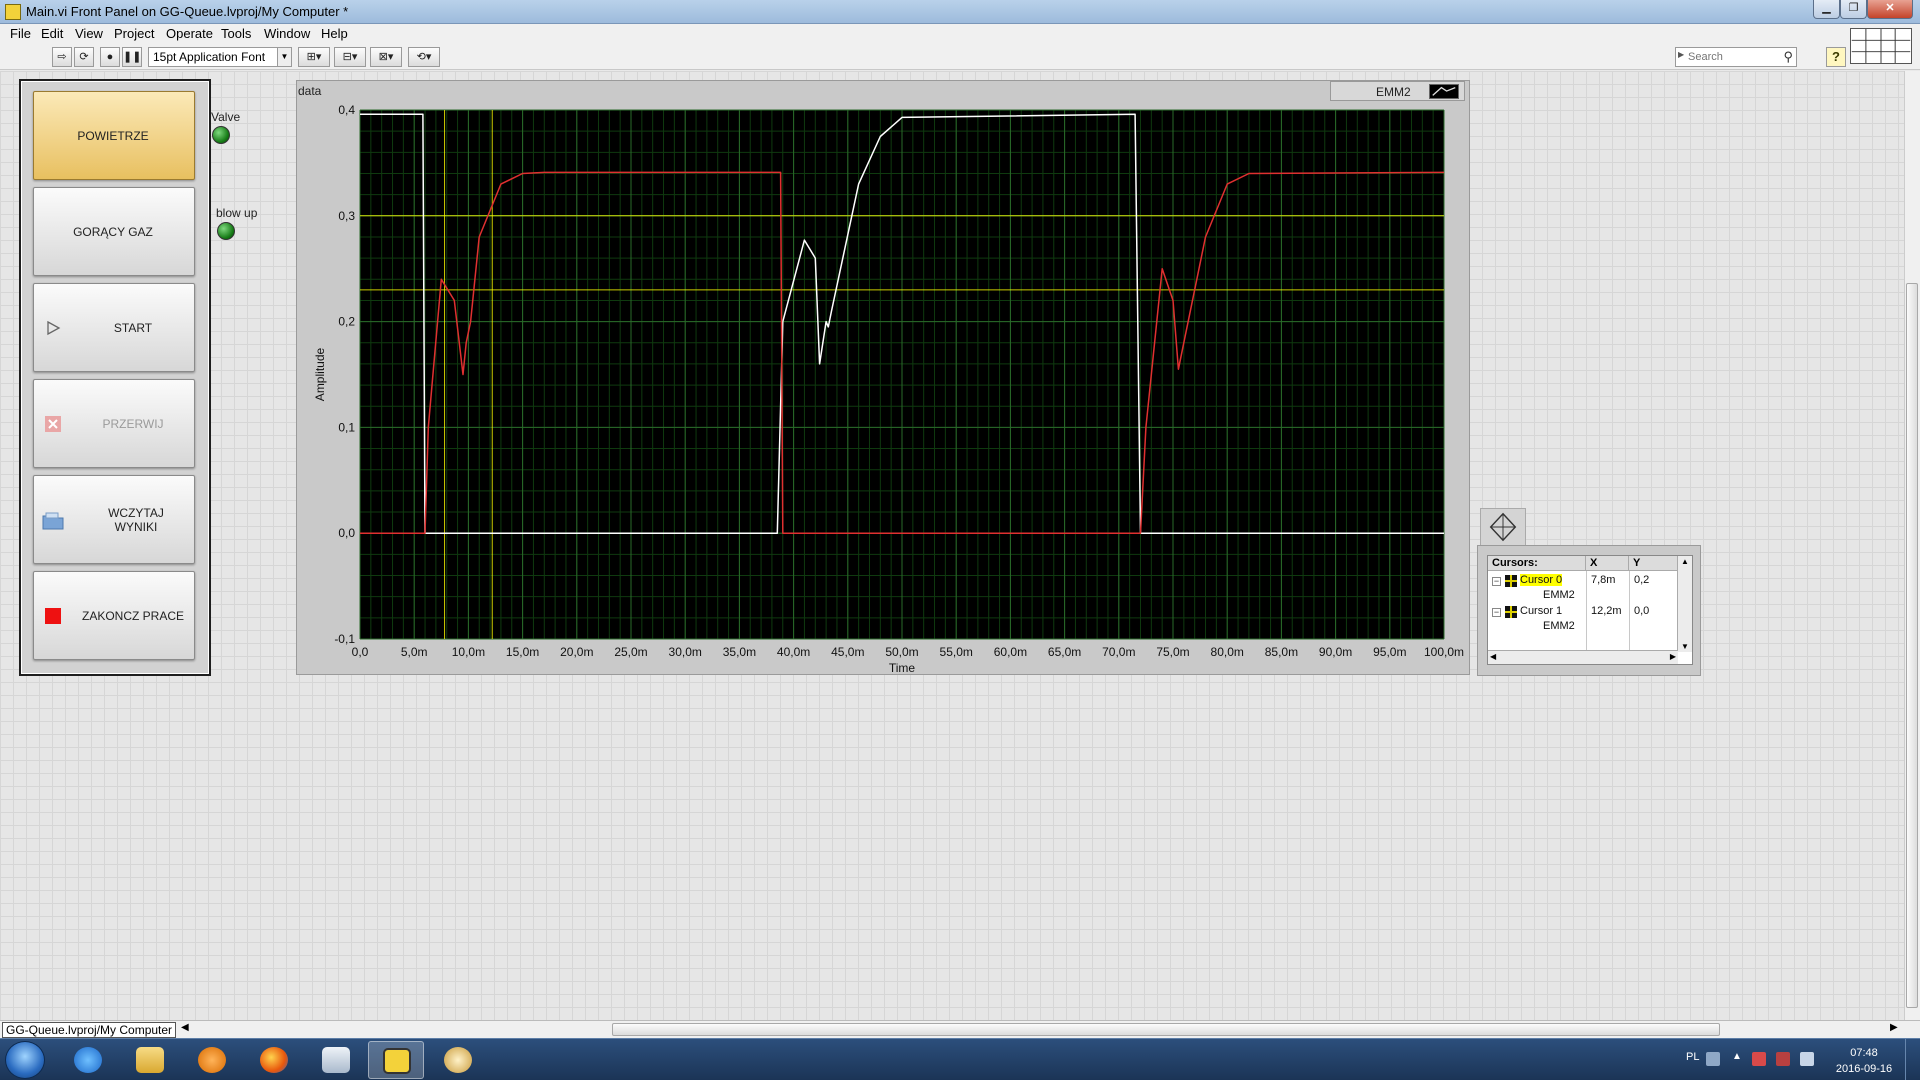 The width and height of the screenshot is (1920, 1080). Describe the element at coordinates (1172, 652) in the screenshot. I see `x-tick-label: 75,0m` at that location.